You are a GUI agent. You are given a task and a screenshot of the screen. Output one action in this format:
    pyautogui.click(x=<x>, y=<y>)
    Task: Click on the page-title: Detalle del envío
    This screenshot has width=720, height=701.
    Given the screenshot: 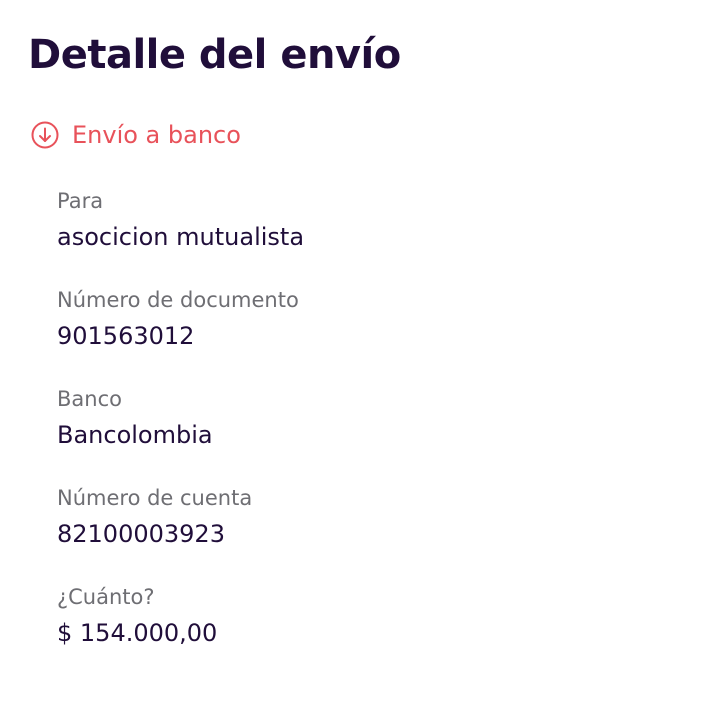 What is the action you would take?
    pyautogui.click(x=214, y=55)
    